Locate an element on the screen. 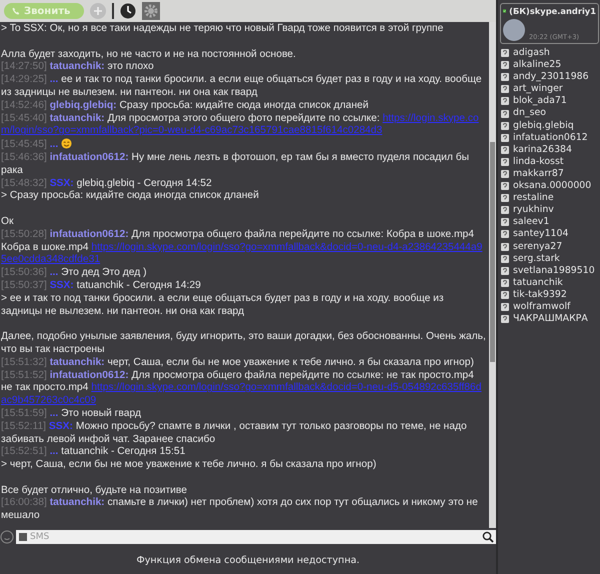 This screenshot has width=600, height=574. plus-icon is located at coordinates (98, 11).